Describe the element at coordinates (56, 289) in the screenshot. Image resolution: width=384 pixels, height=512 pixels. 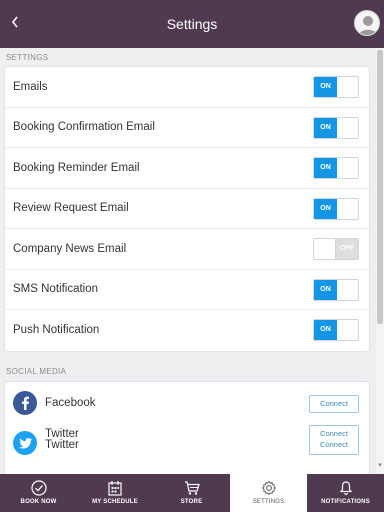
I see `setting-label: SMS Notification` at that location.